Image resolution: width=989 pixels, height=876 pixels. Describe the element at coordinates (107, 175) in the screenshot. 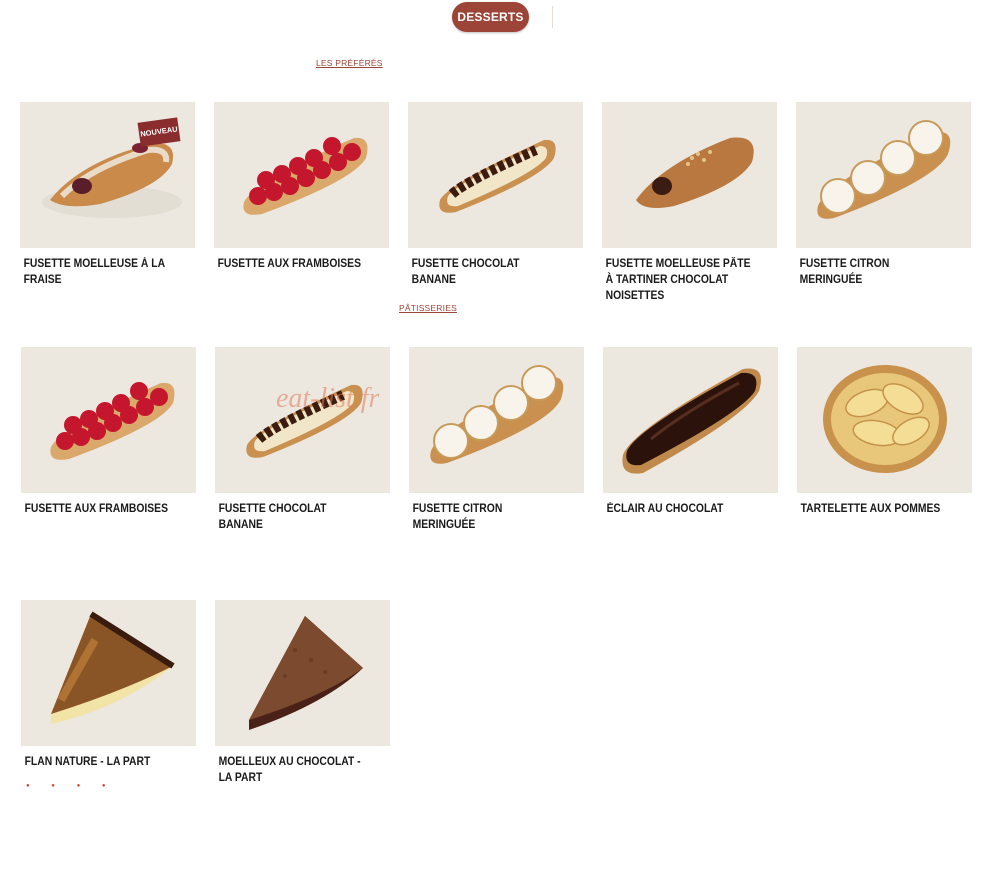

I see `product-image: NOUVEAU` at that location.